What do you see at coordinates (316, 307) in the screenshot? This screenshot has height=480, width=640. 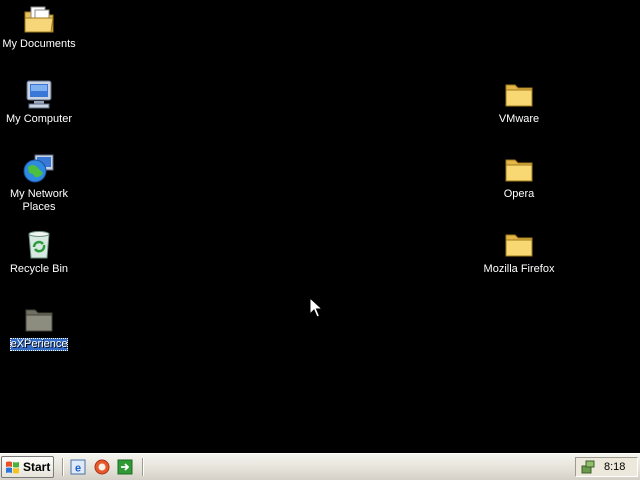 I see `mouse-cursor-icon` at bounding box center [316, 307].